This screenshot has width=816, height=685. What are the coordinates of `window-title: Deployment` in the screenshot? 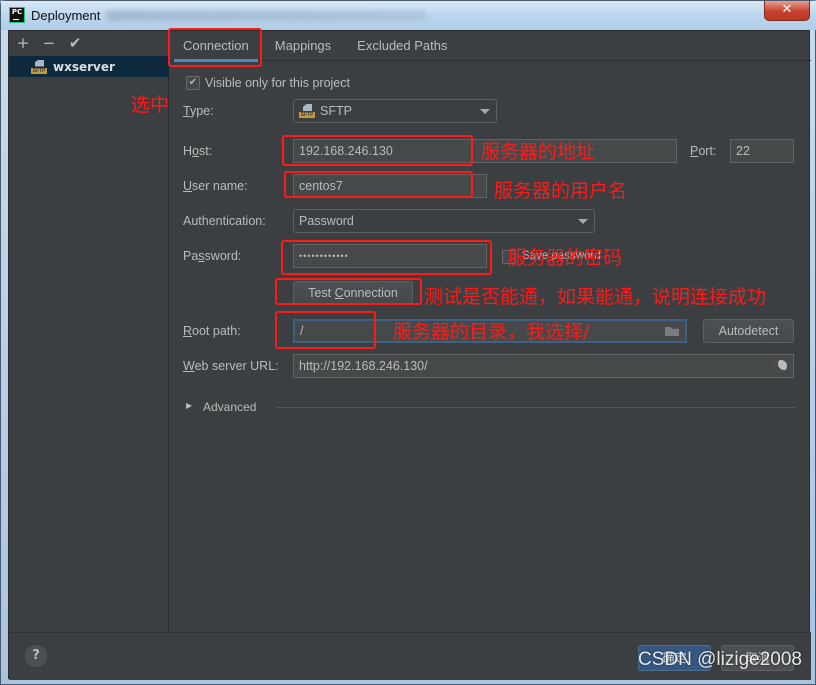 It's located at (66, 15).